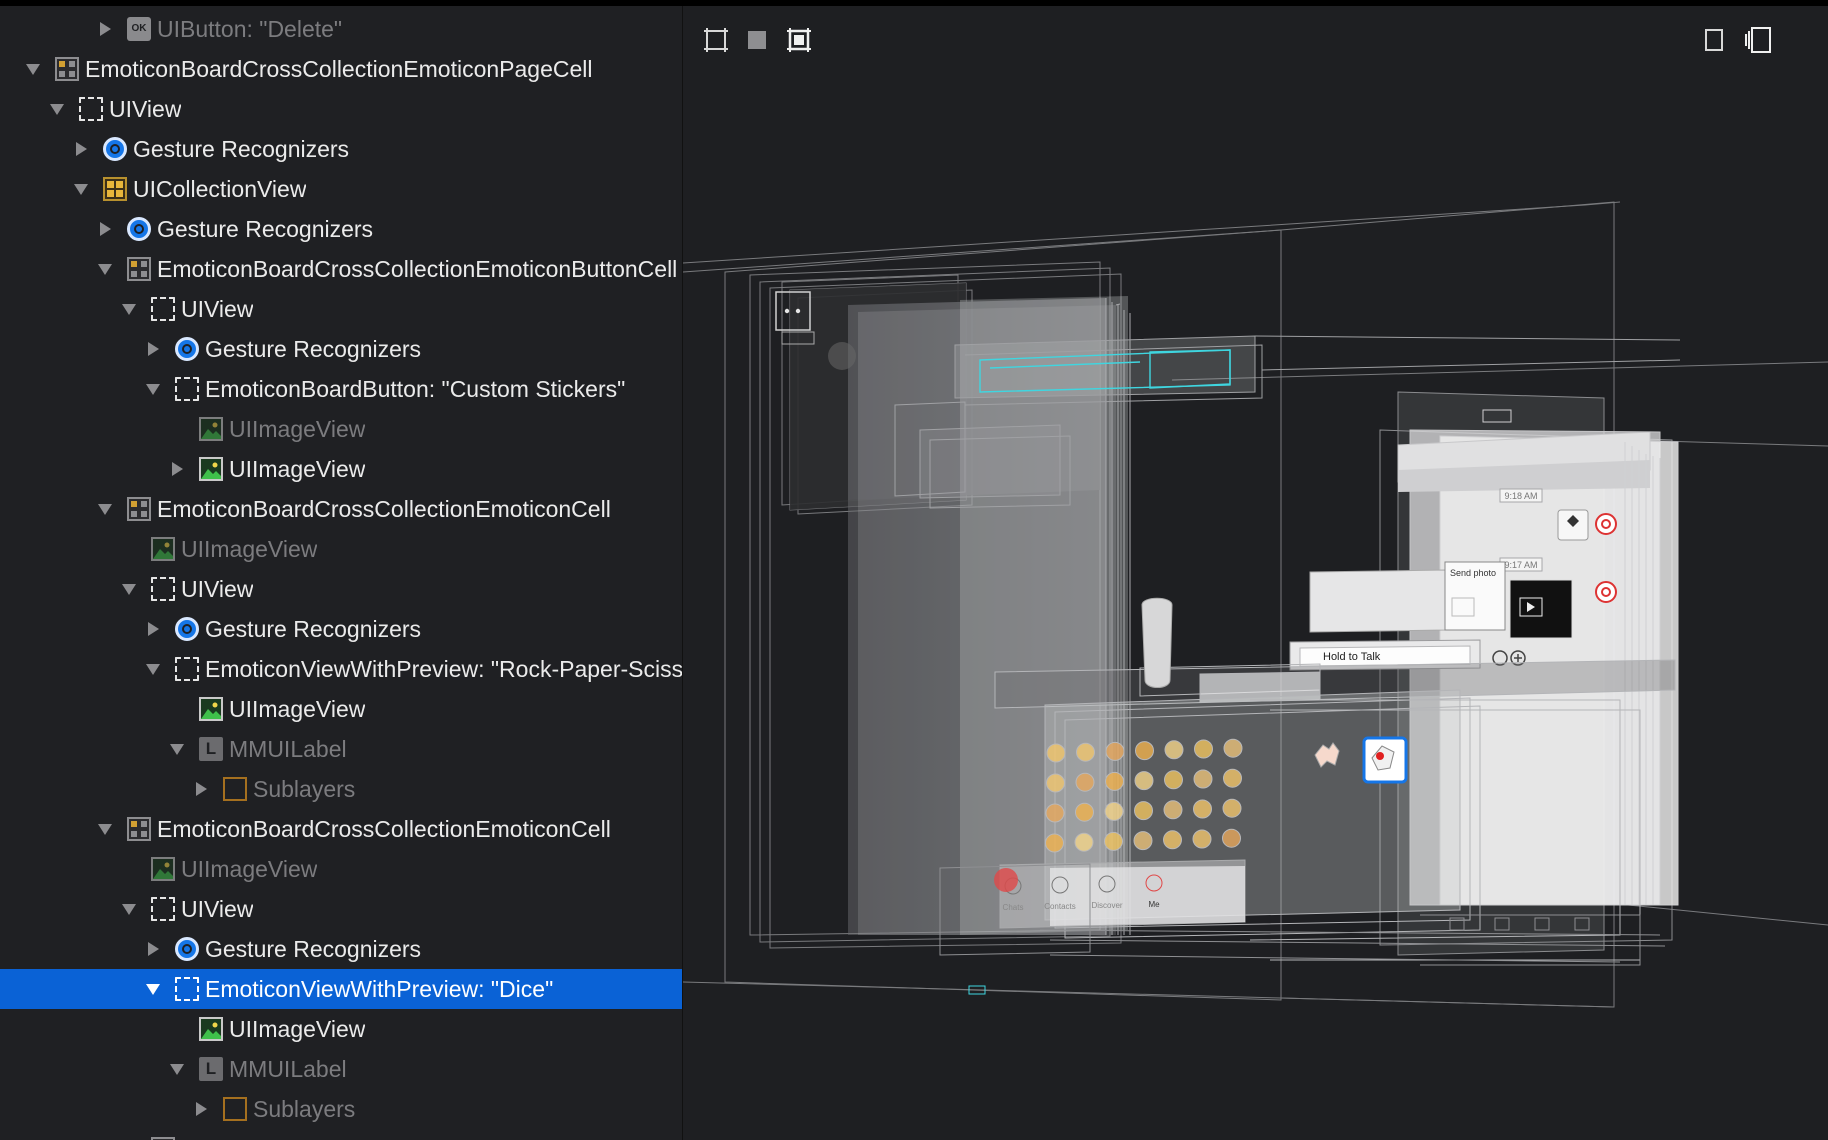 This screenshot has height=1140, width=1828. Describe the element at coordinates (341, 389) in the screenshot. I see `outline-row: EmoticonBoardButton: "Custom Stickers"` at that location.